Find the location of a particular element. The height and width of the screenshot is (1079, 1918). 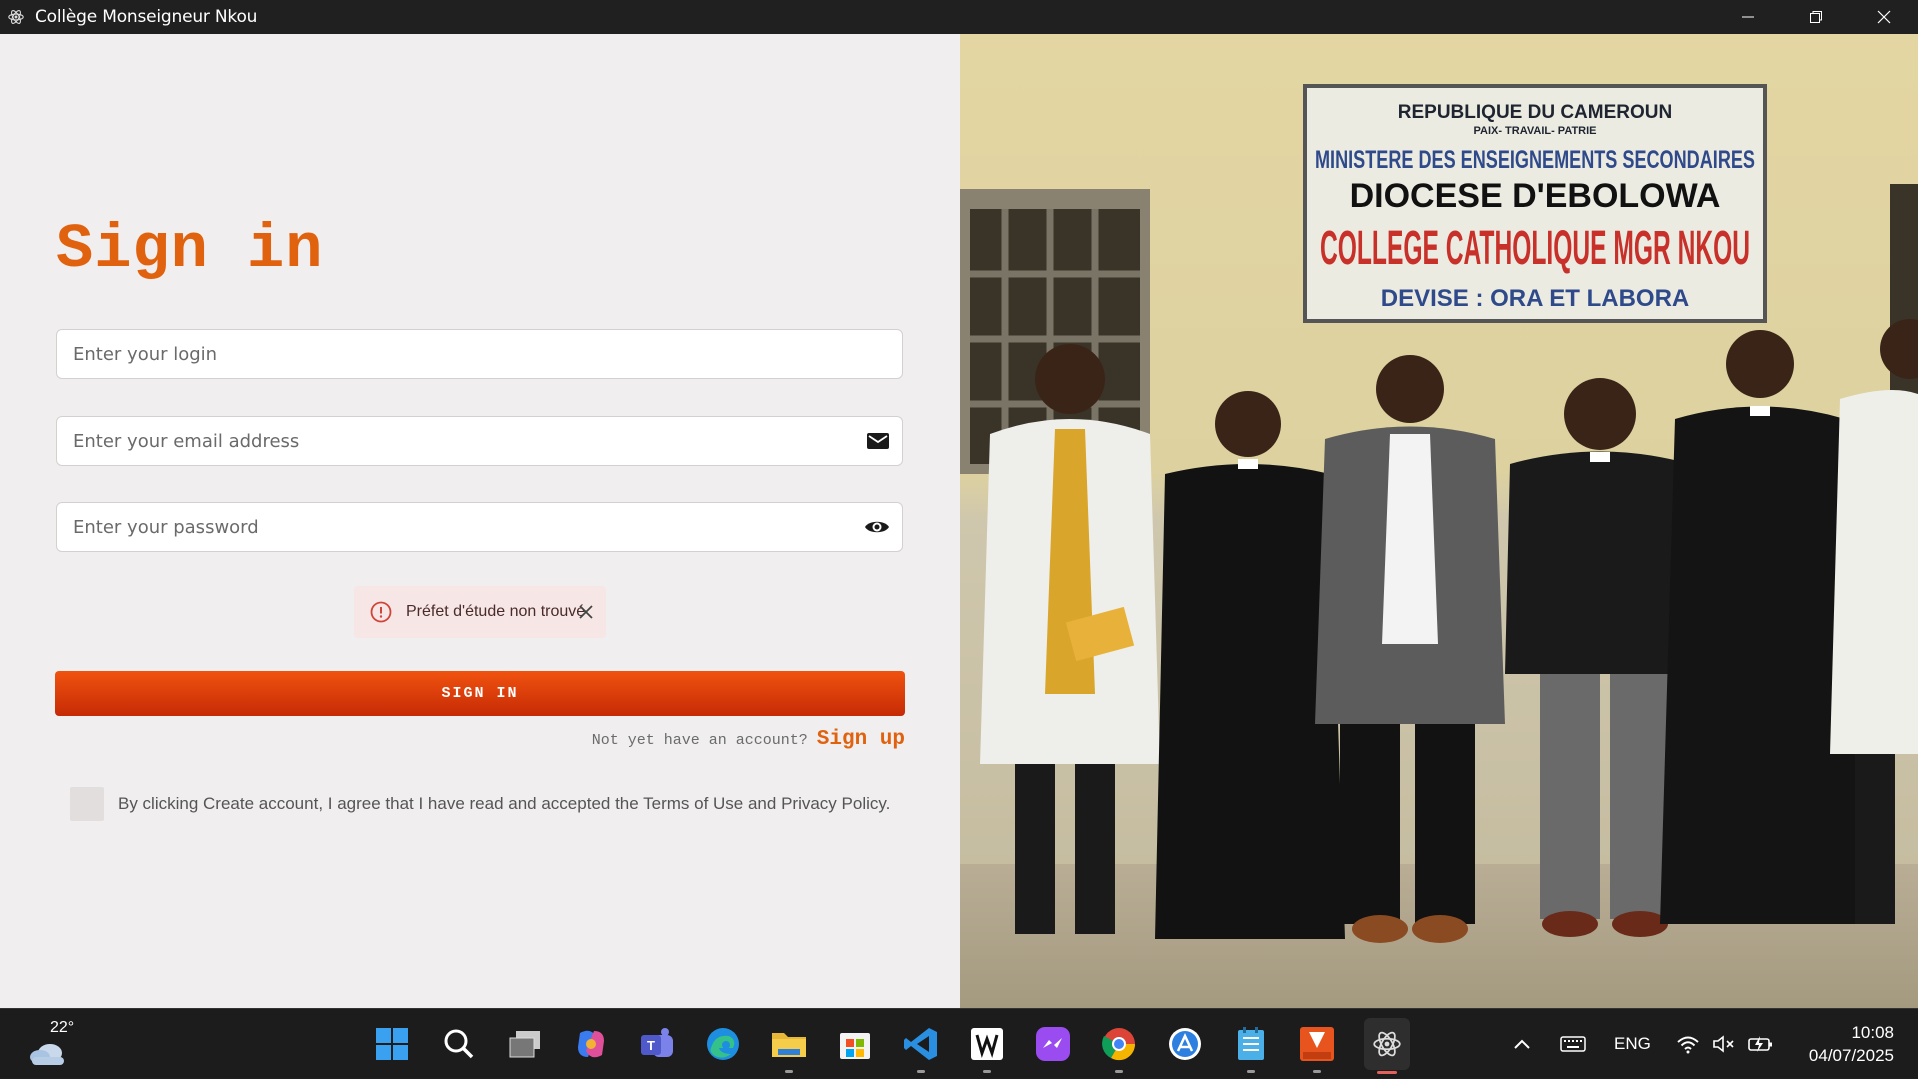

minimize-button is located at coordinates (1748, 17).